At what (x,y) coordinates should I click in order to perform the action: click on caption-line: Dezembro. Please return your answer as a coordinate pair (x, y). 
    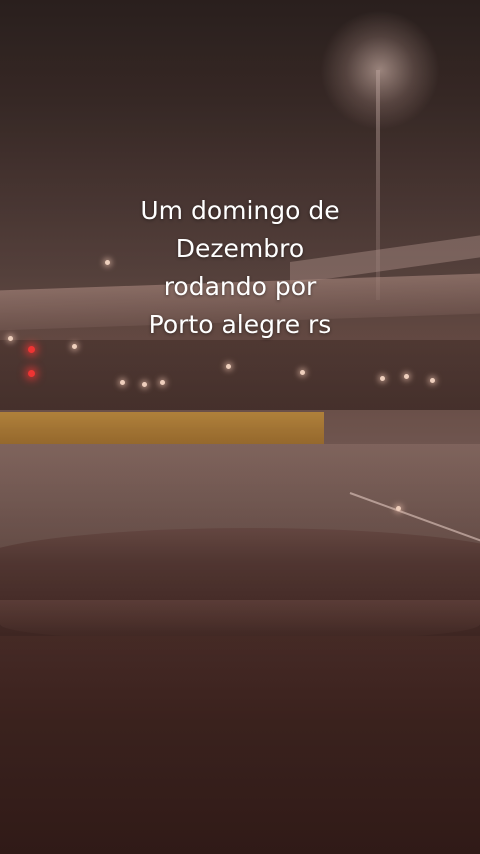
    Looking at the image, I should click on (240, 248).